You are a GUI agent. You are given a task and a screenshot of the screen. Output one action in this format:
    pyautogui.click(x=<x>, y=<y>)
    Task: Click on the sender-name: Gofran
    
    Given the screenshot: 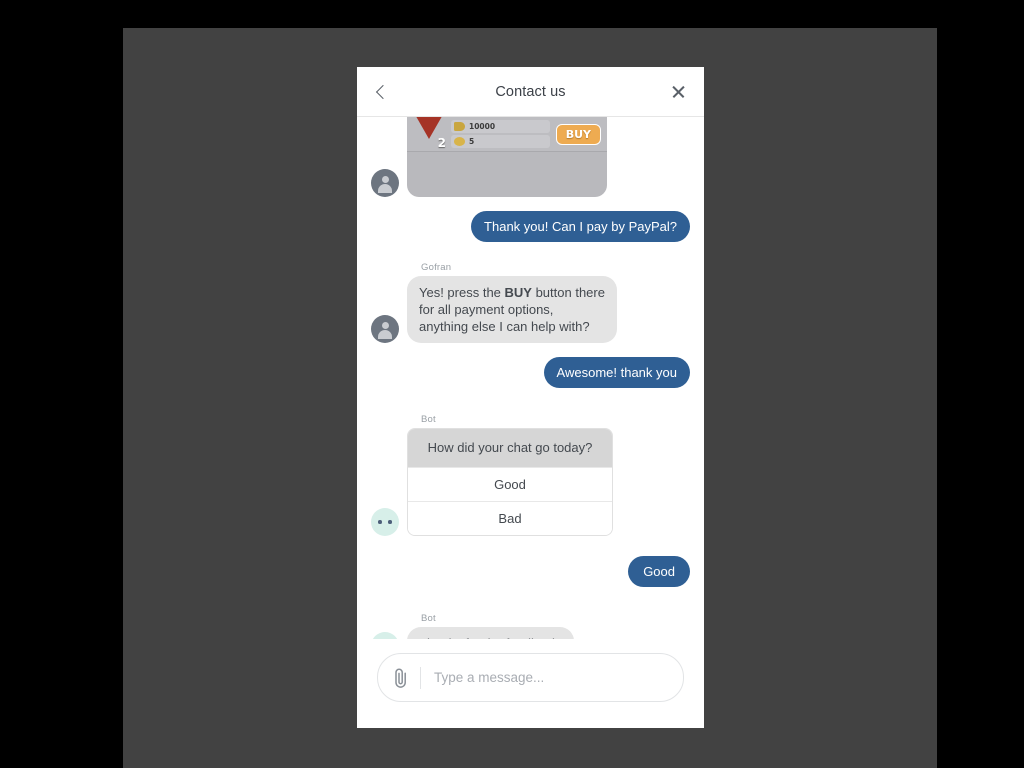 What is the action you would take?
    pyautogui.click(x=436, y=267)
    